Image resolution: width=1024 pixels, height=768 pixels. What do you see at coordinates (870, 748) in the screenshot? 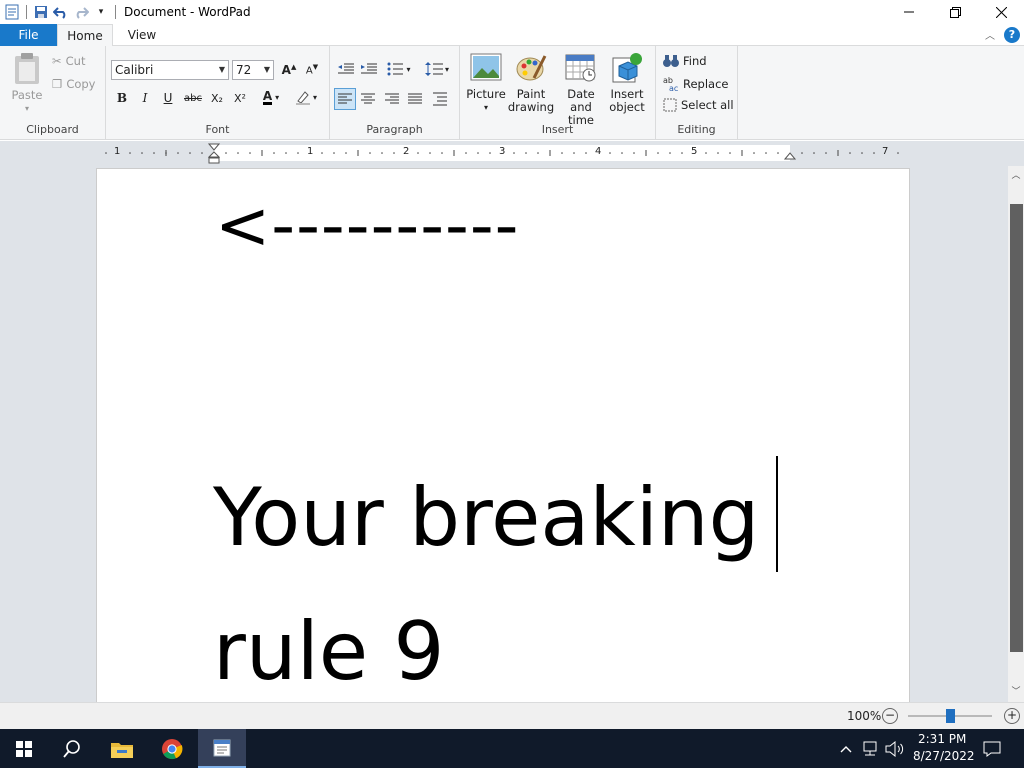
I see `network-icon` at bounding box center [870, 748].